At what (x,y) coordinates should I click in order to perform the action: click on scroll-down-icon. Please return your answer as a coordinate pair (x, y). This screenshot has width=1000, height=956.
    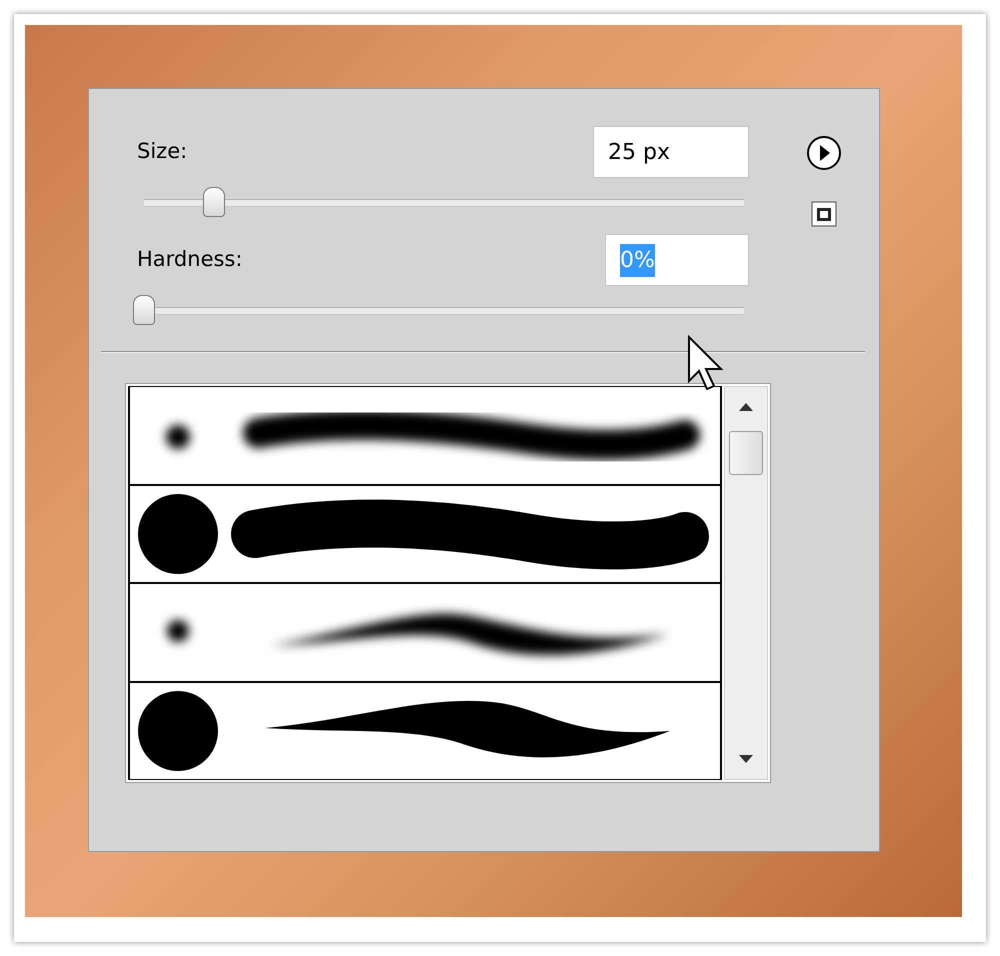
    Looking at the image, I should click on (746, 759).